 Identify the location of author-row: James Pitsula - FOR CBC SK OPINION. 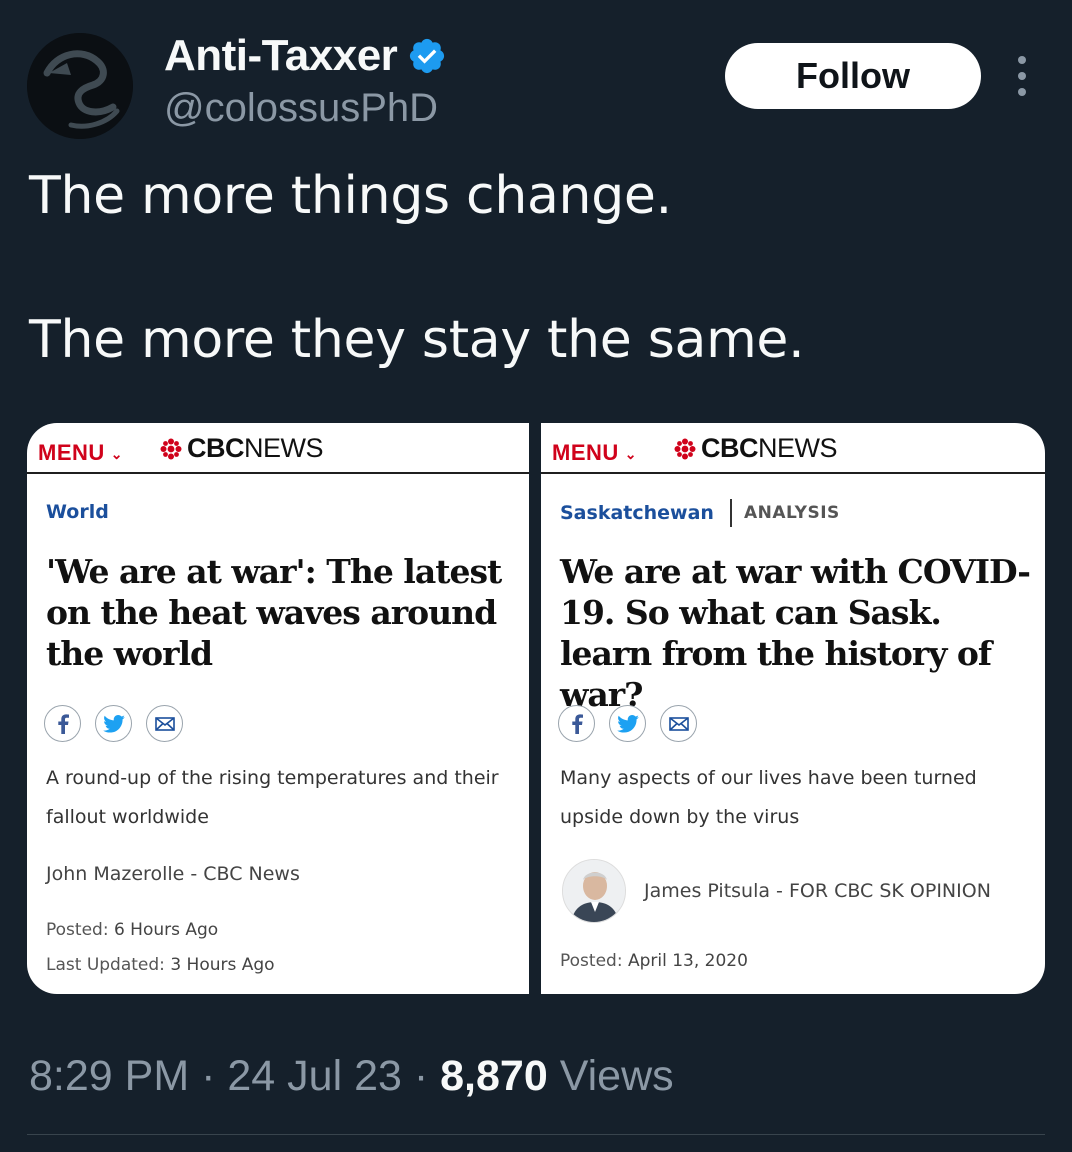
(776, 891).